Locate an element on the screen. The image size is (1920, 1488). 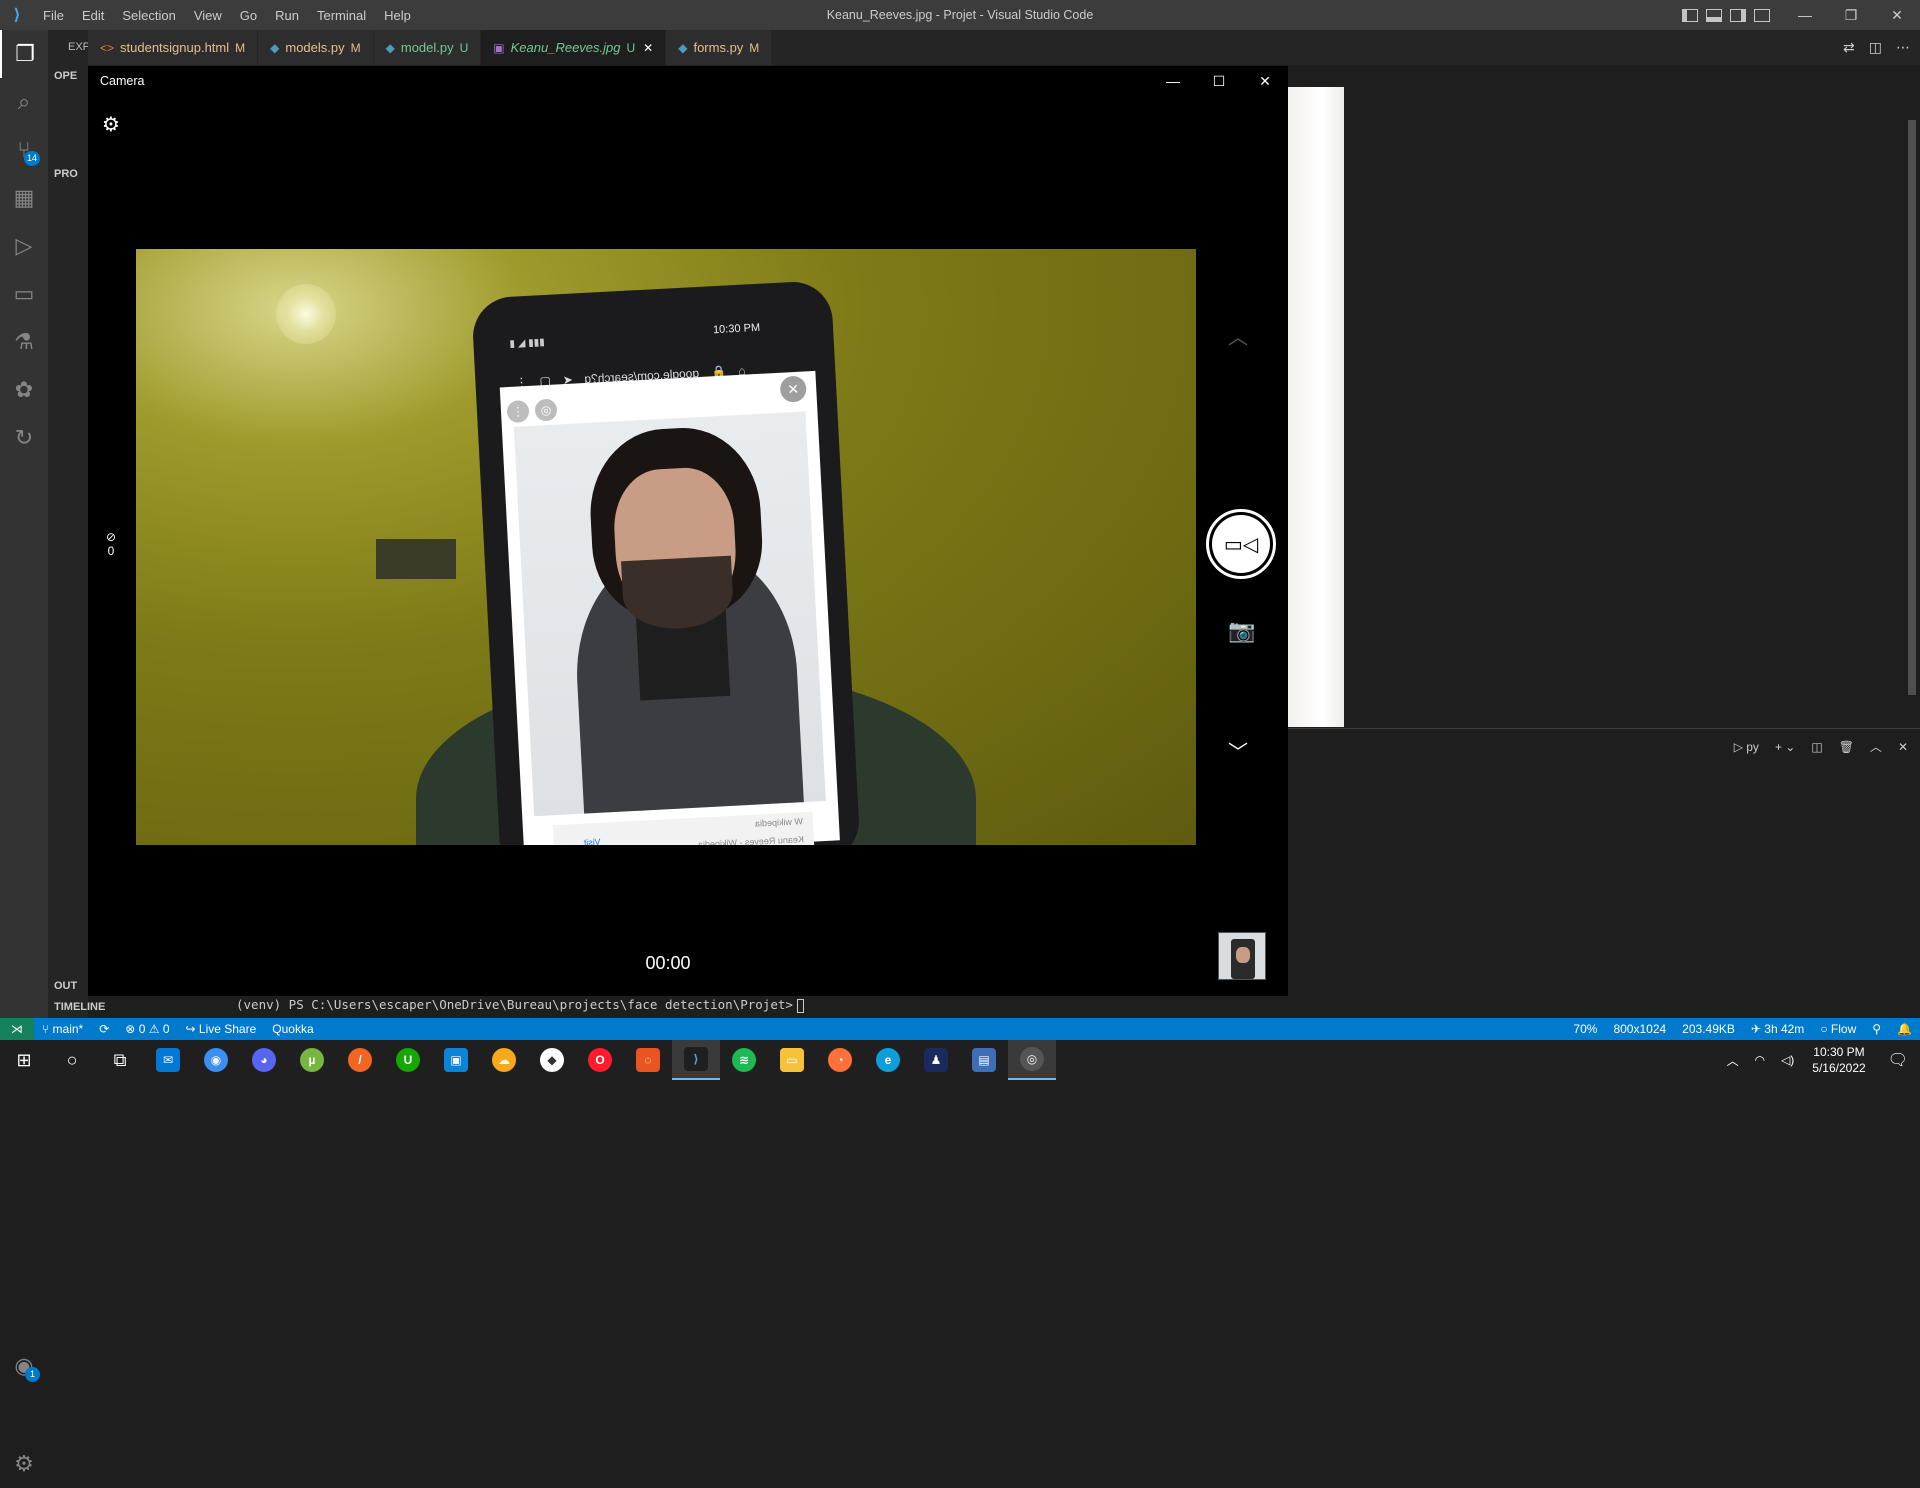
menu-go: Go is located at coordinates (248, 15).